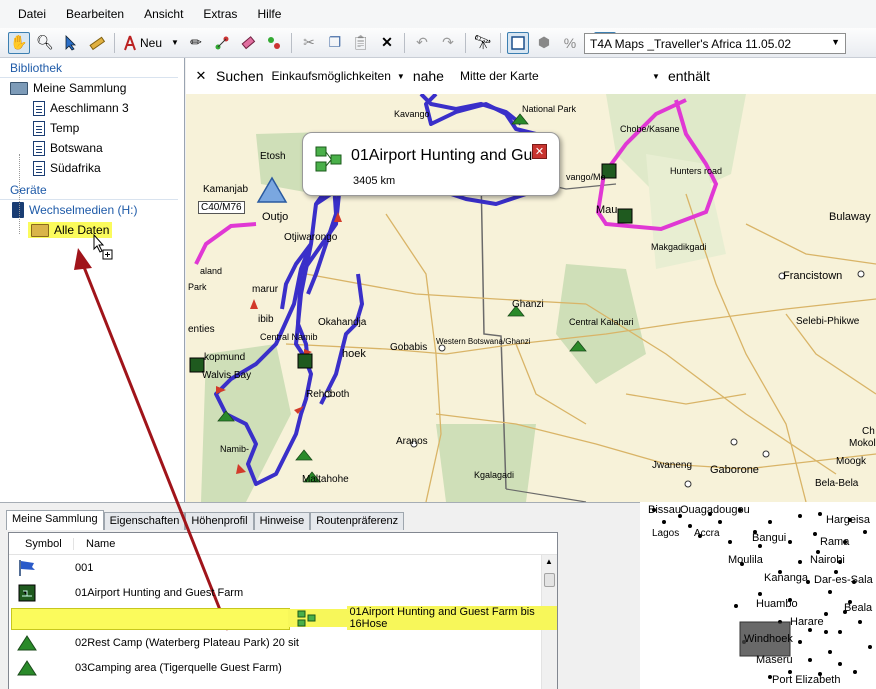 This screenshot has width=876, height=689. What do you see at coordinates (570, 43) in the screenshot?
I see `map-layers-icon: %` at bounding box center [570, 43].